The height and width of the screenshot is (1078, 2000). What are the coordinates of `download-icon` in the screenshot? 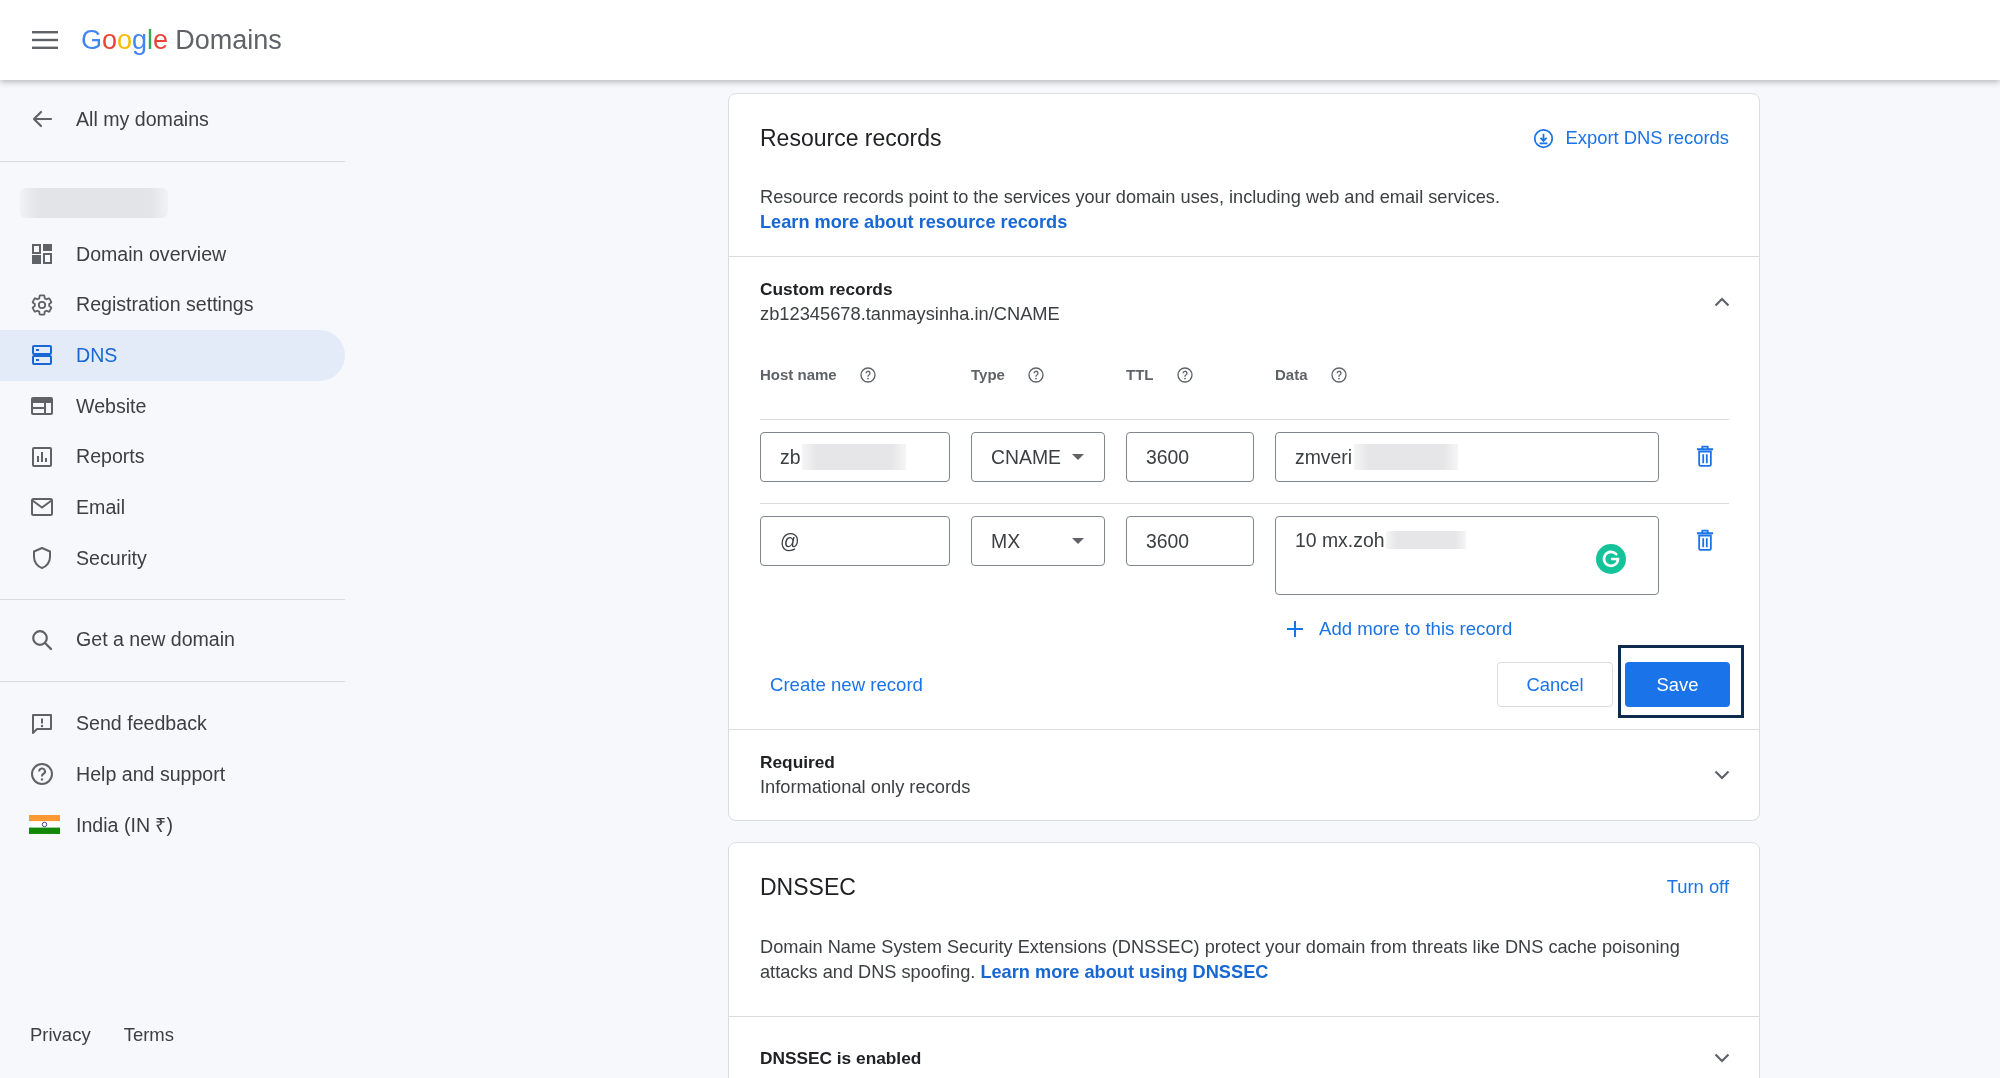 It's located at (1544, 138).